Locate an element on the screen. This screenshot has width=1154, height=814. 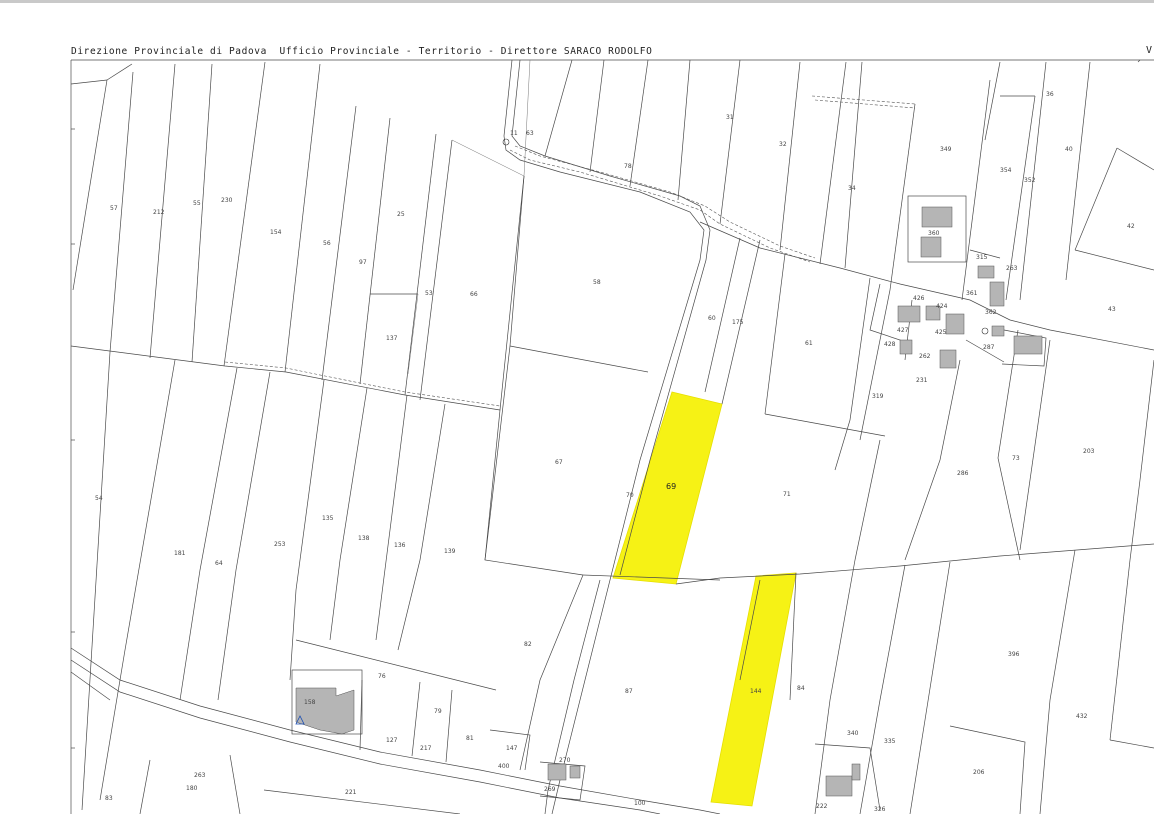
parcel-34-label: 34 is located at coordinates (852, 188).